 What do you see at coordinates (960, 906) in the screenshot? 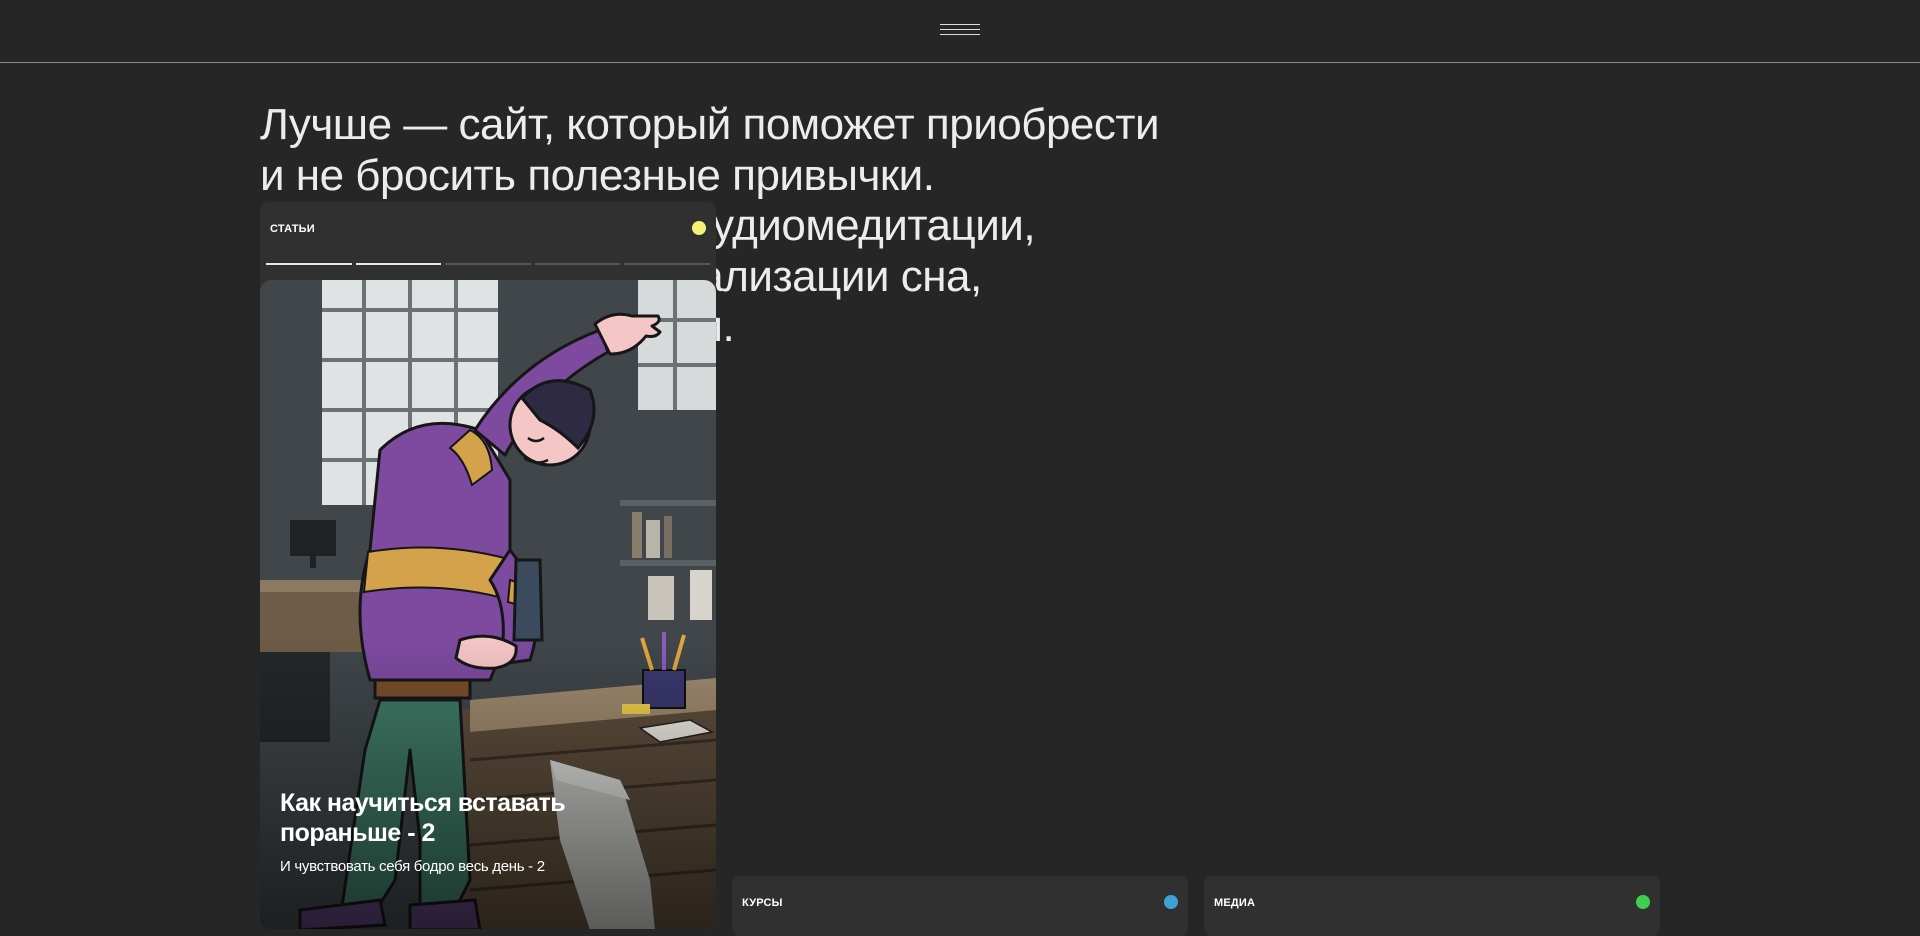
I see `courses-panel: КУРСЫ` at bounding box center [960, 906].